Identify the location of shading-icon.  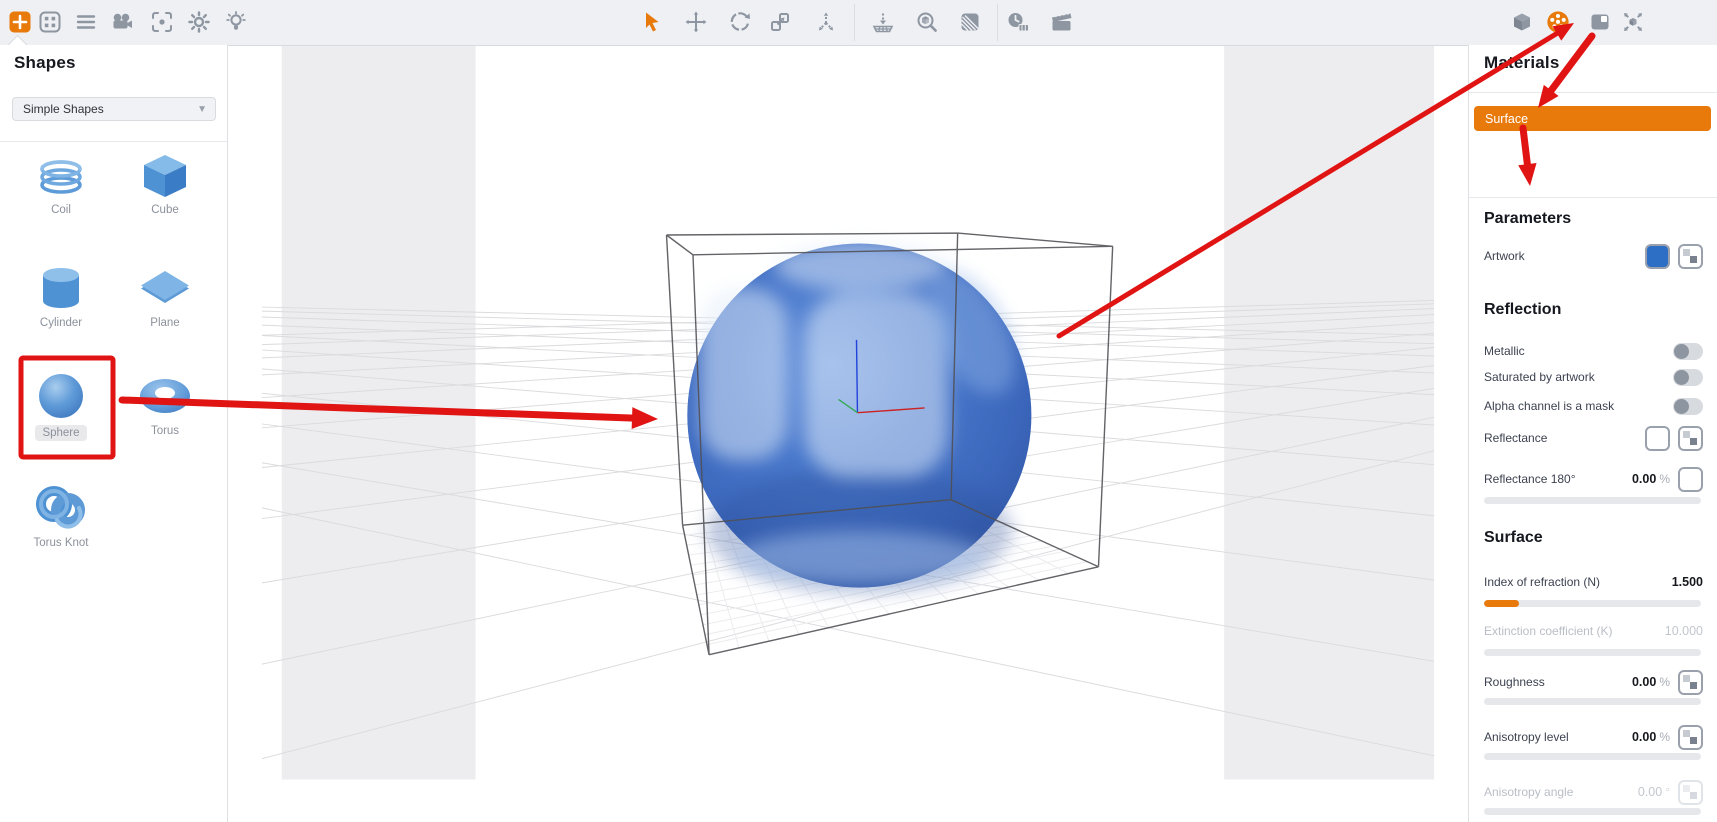
(970, 22).